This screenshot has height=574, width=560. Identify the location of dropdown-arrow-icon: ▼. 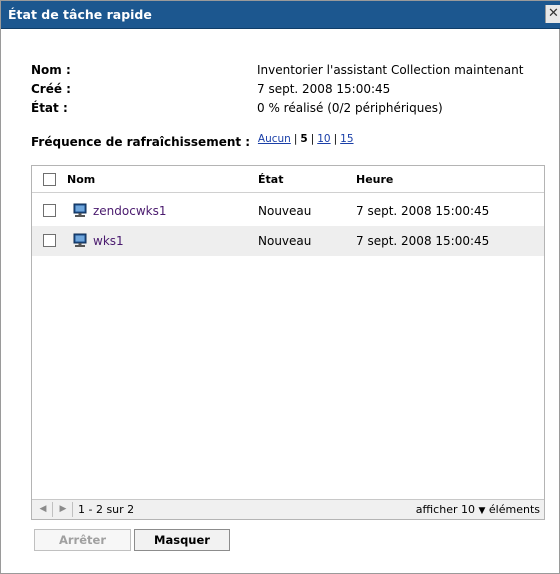
(482, 511).